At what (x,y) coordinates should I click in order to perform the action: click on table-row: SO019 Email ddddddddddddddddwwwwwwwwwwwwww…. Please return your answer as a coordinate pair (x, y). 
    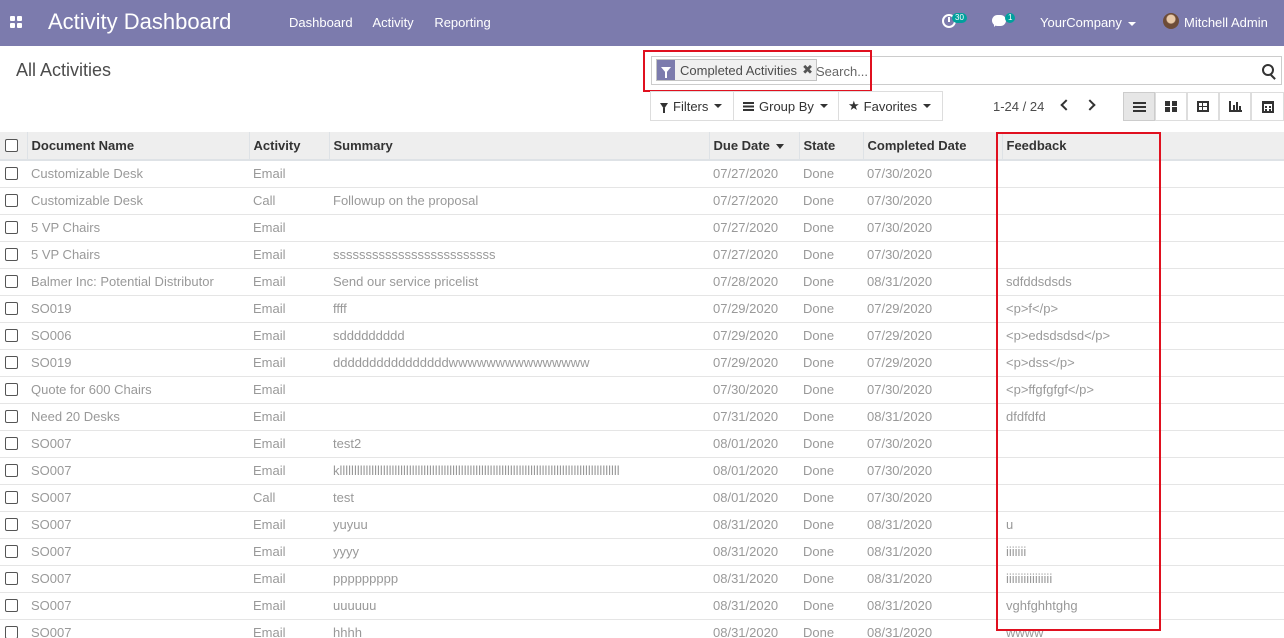
    Looking at the image, I should click on (642, 362).